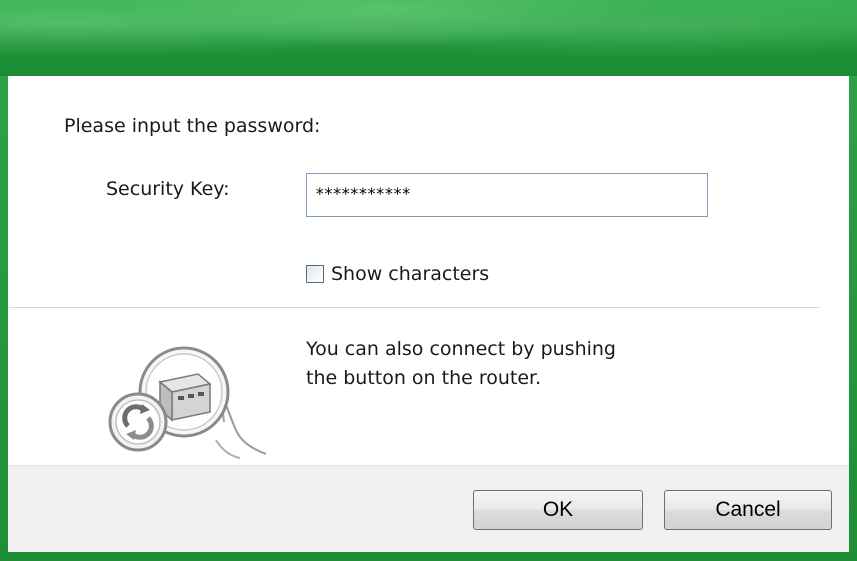 The image size is (857, 561). Describe the element at coordinates (168, 189) in the screenshot. I see `security-key-label: Security Key:` at that location.